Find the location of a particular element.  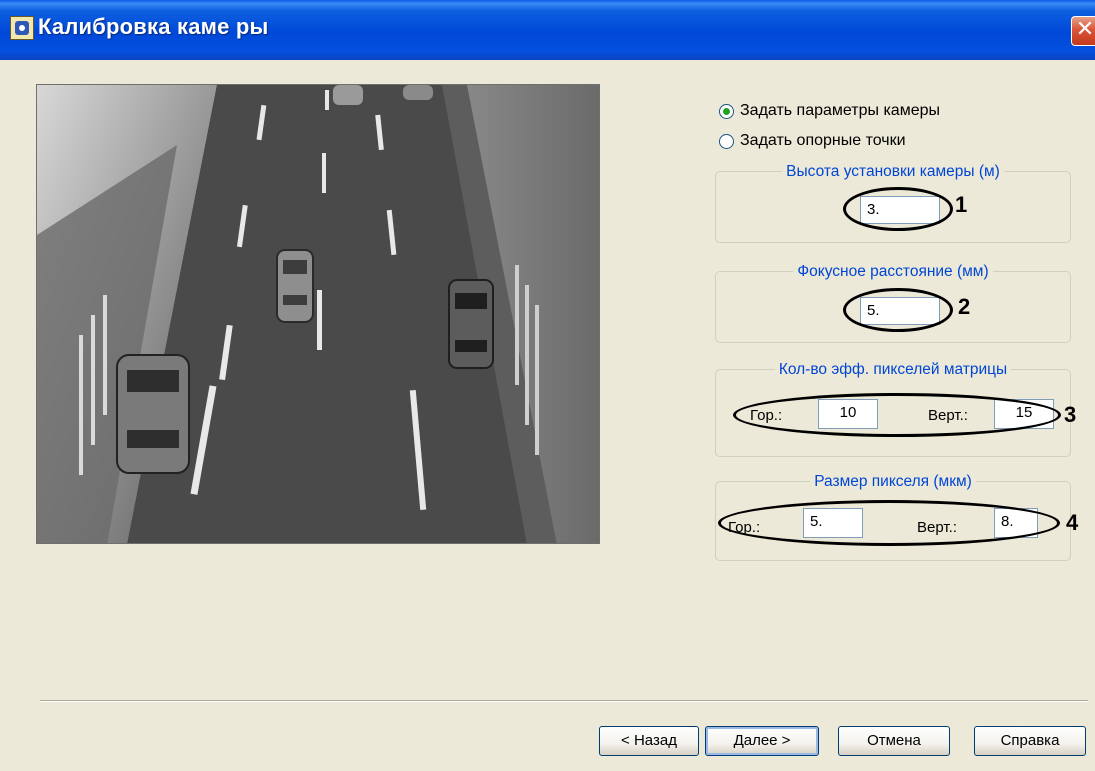

callout-number-3: 3 is located at coordinates (1070, 414).